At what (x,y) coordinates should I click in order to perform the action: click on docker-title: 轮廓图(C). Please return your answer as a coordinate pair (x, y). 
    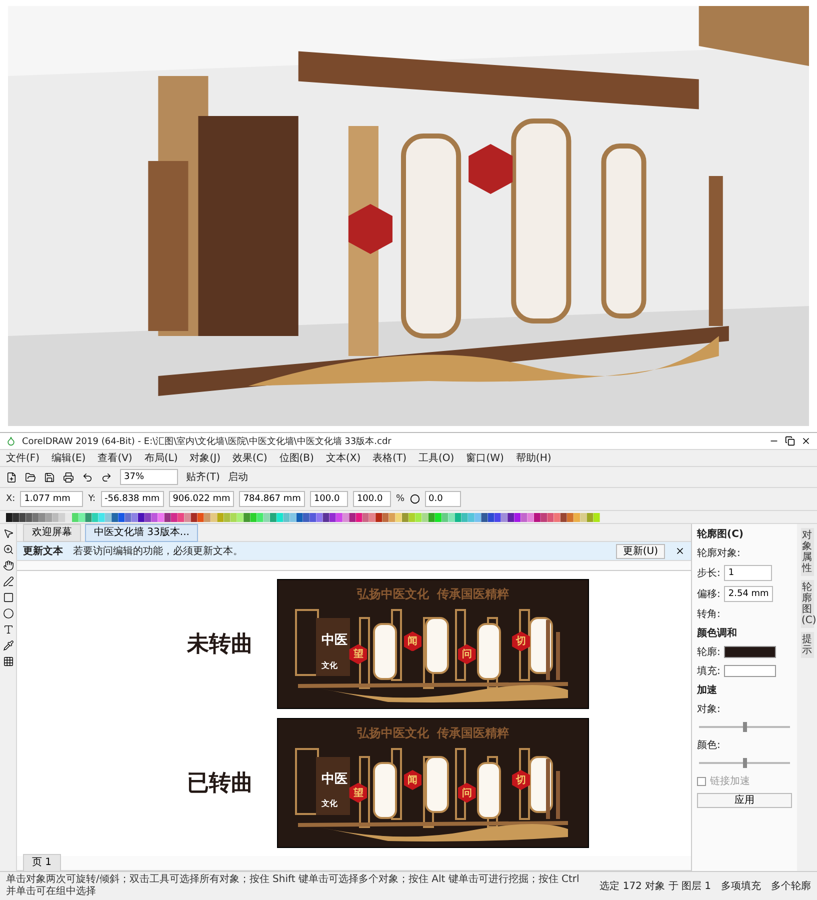
    Looking at the image, I should click on (720, 534).